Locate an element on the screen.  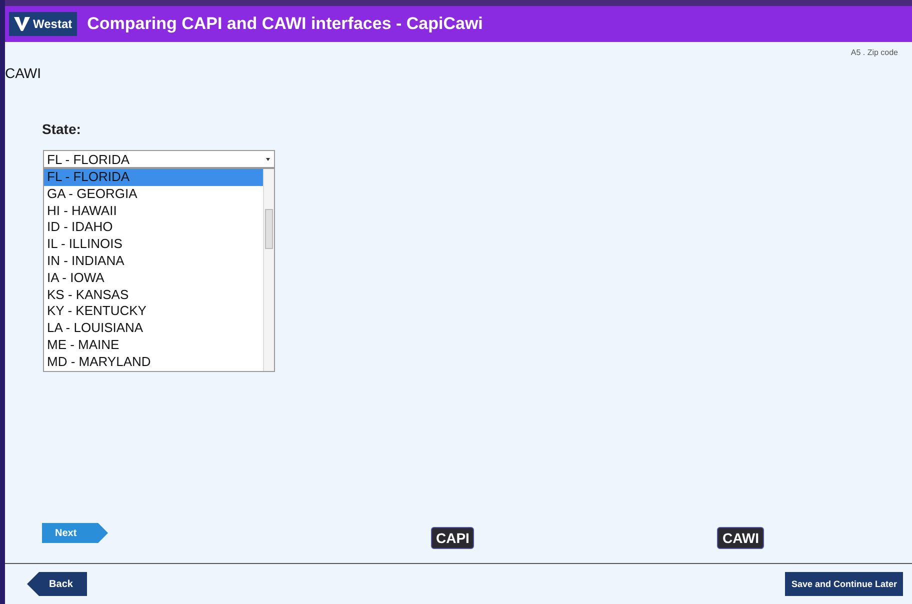
mode-button: CAWI is located at coordinates (740, 538).